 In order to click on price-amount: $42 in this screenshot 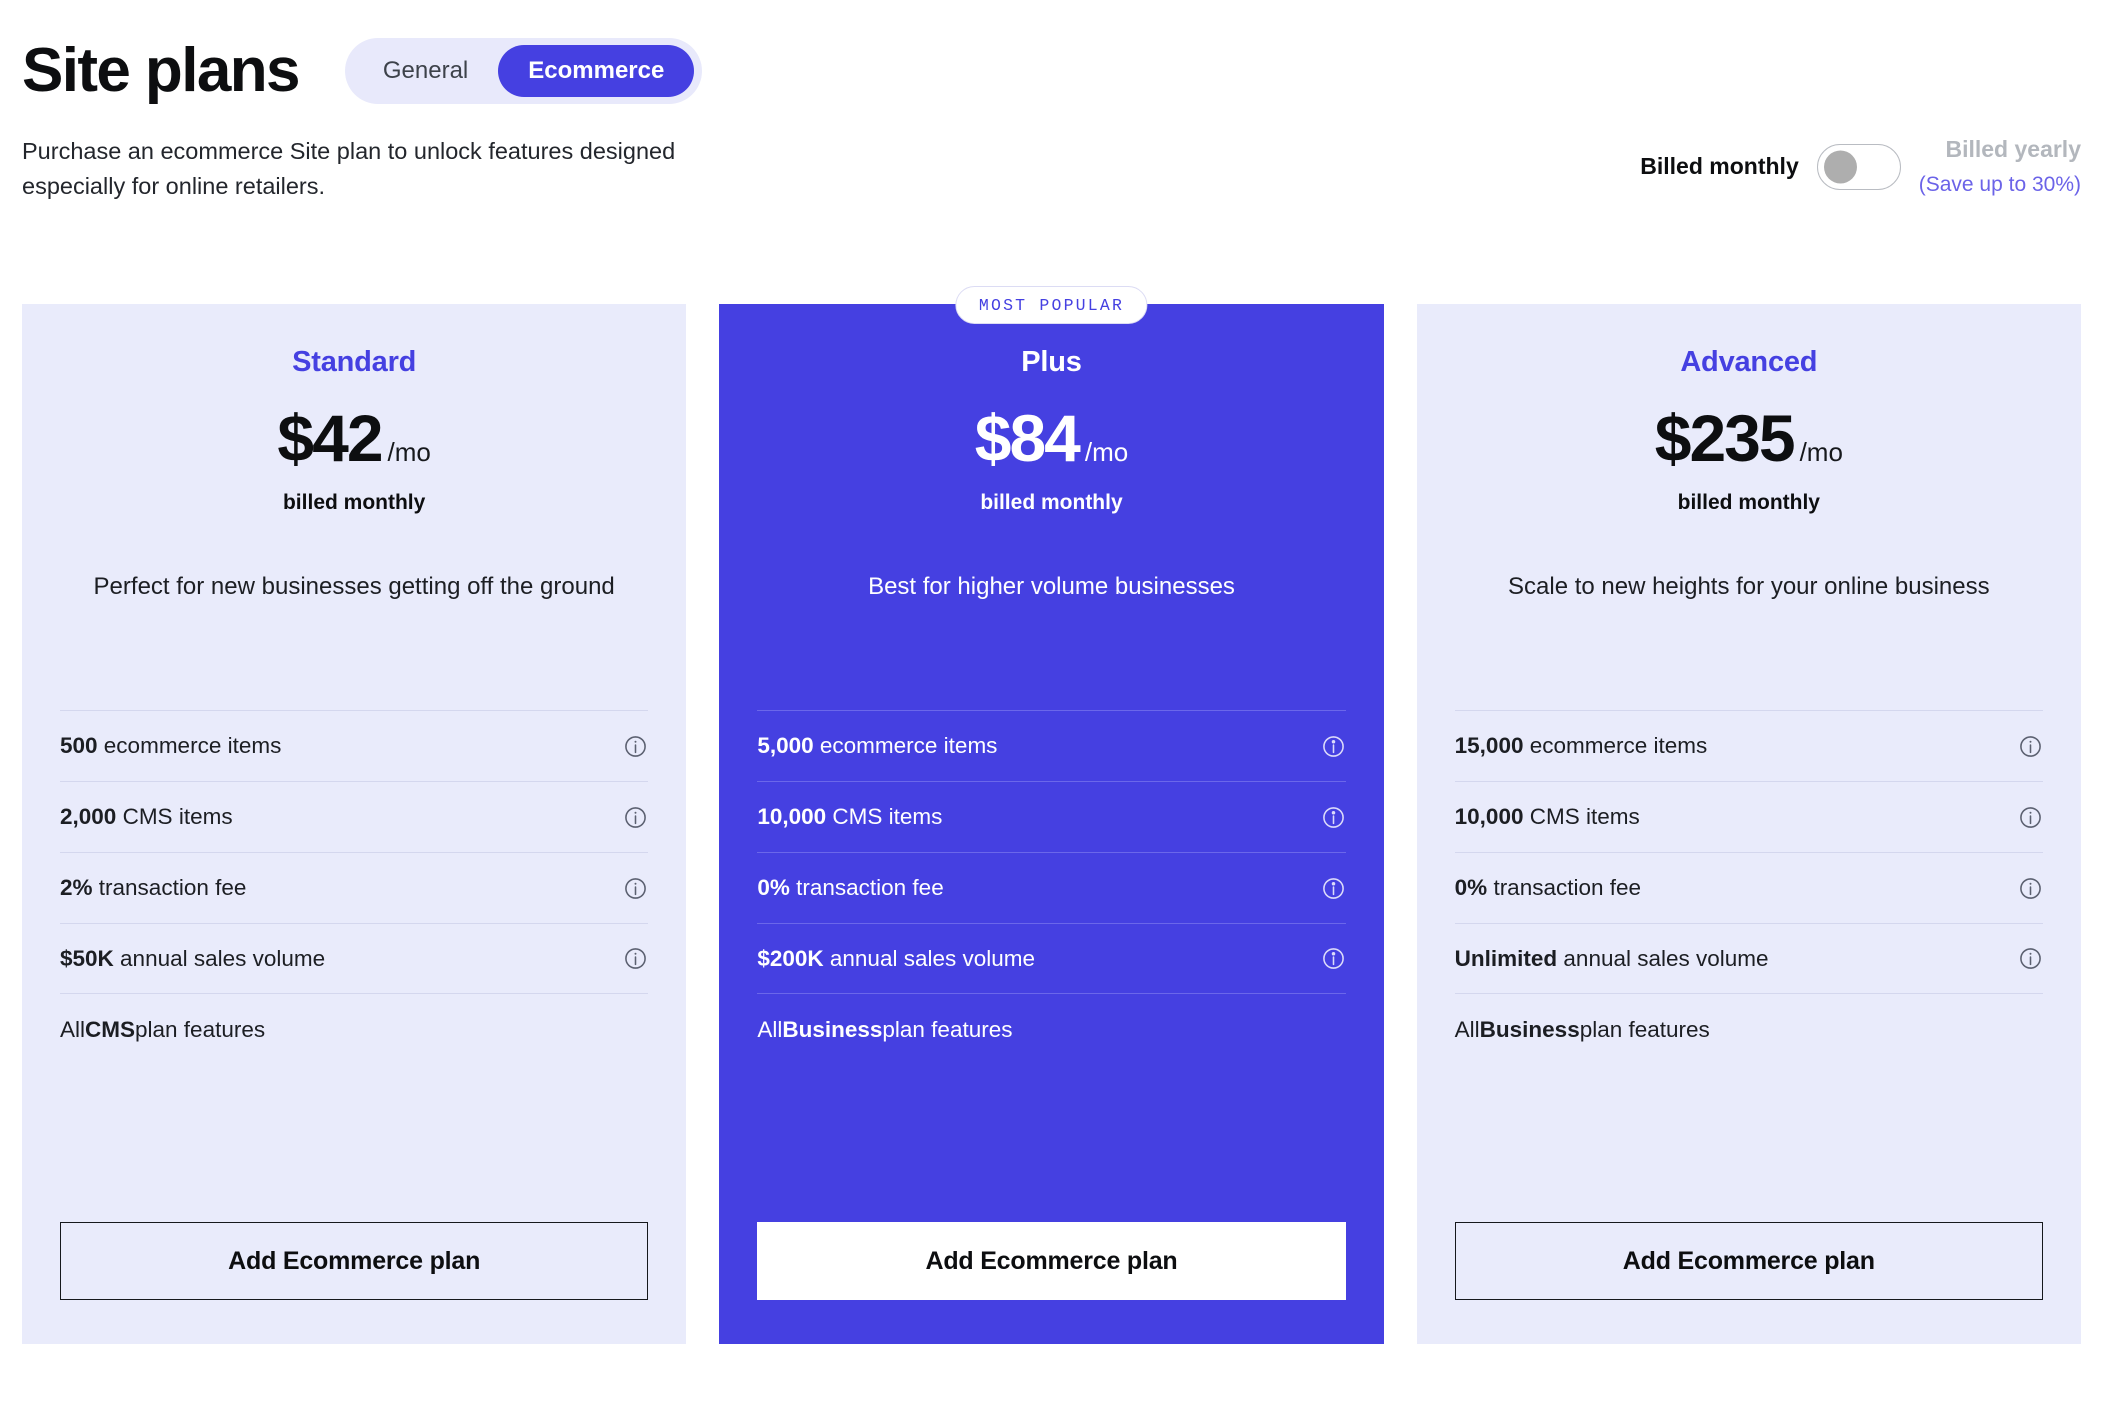, I will do `click(330, 438)`.